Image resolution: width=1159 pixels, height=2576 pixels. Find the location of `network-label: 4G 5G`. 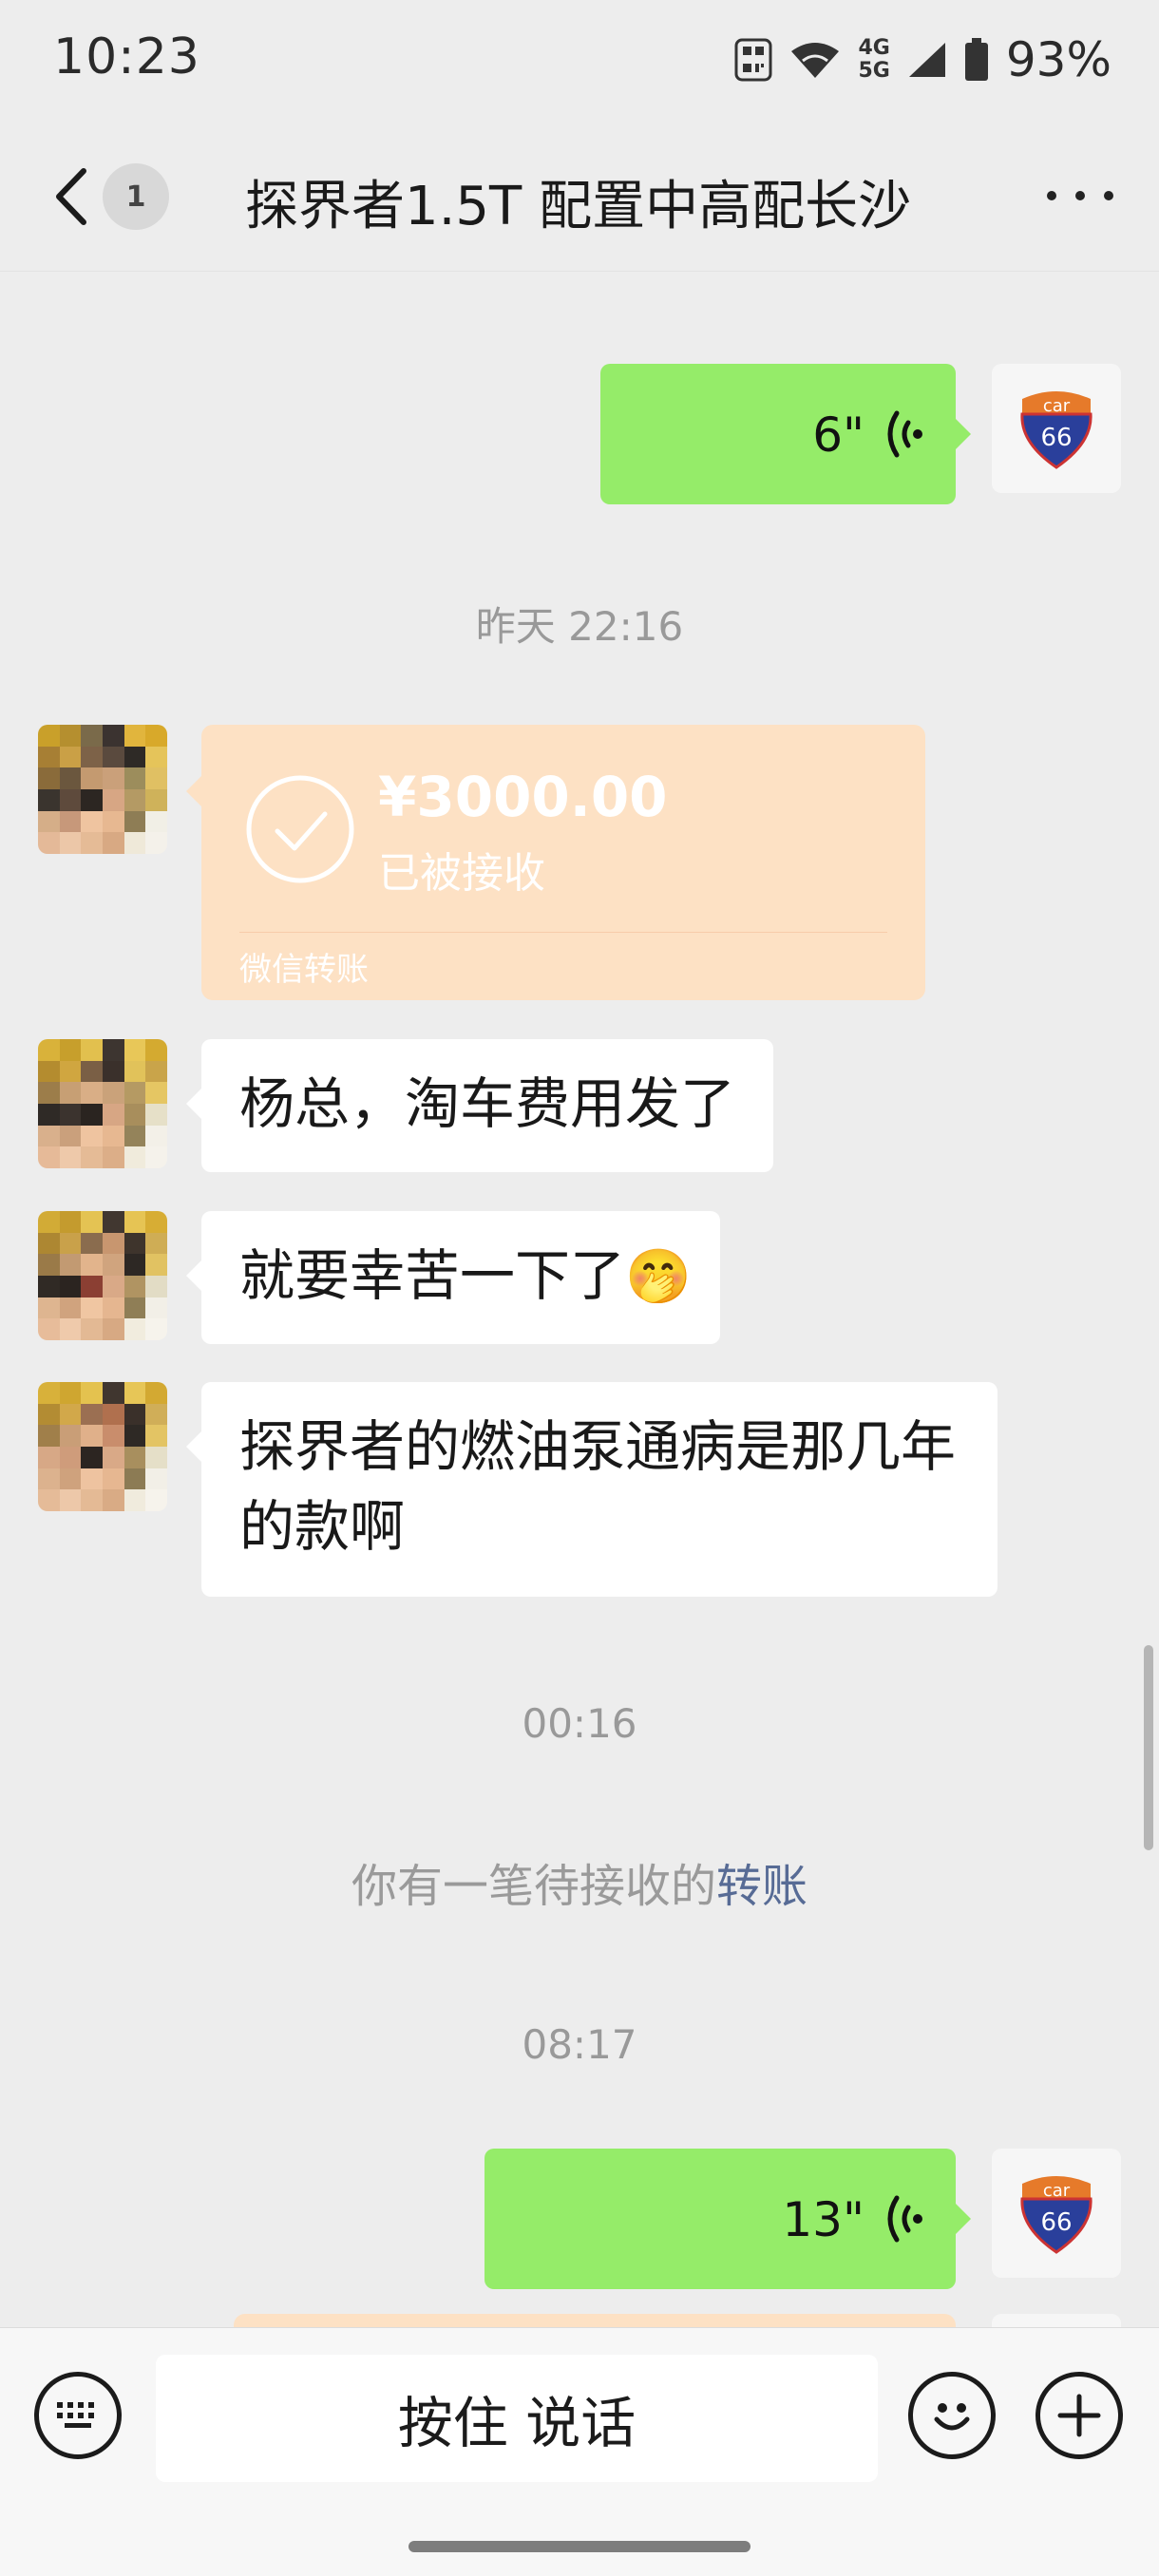

network-label: 4G 5G is located at coordinates (873, 60).